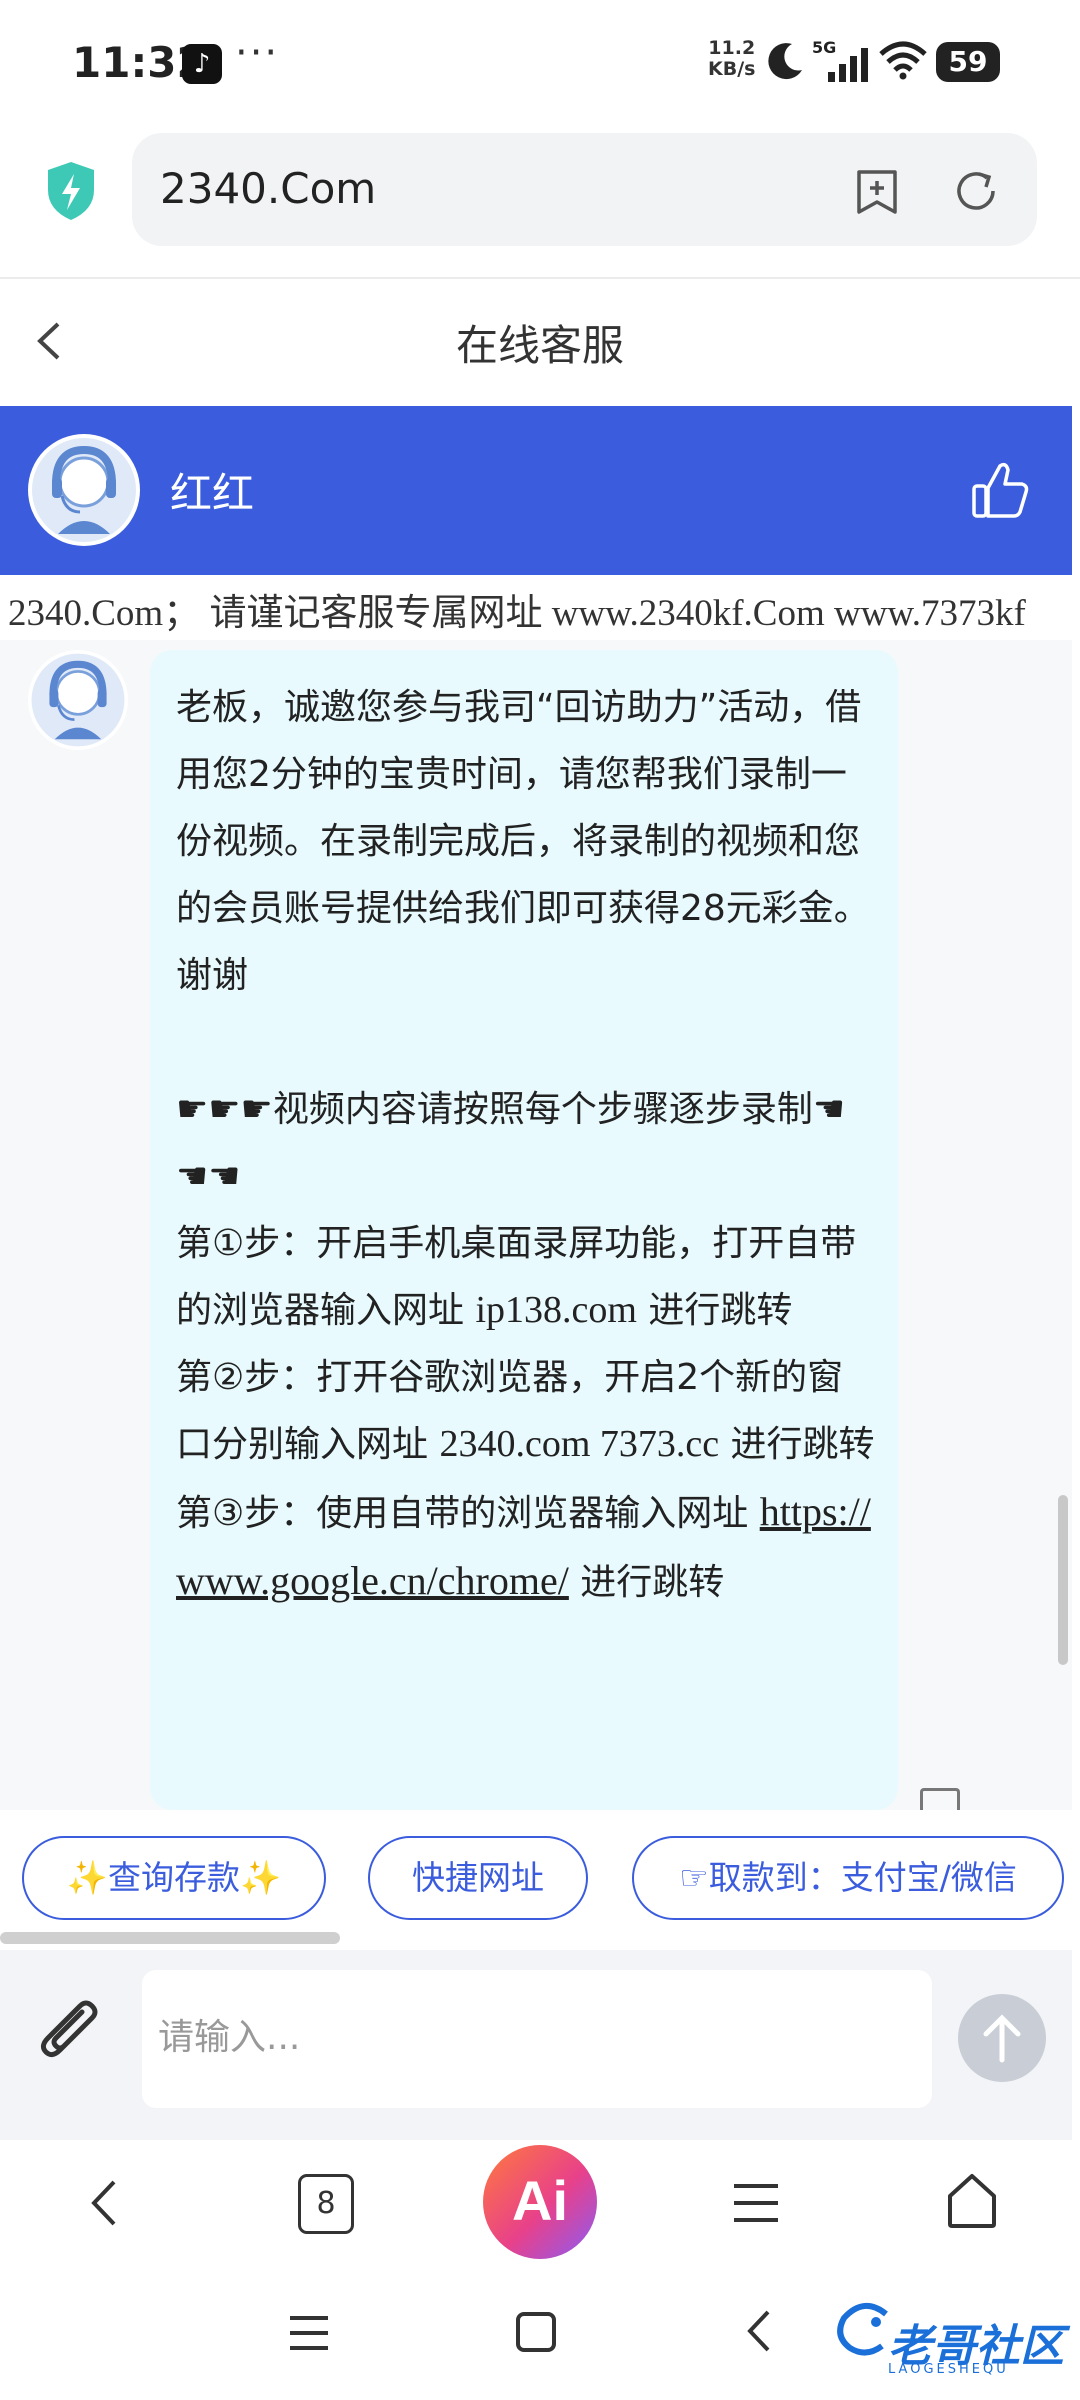 This screenshot has width=1080, height=2400. I want to click on watermark-subtext: LAOGESHEQU, so click(948, 2369).